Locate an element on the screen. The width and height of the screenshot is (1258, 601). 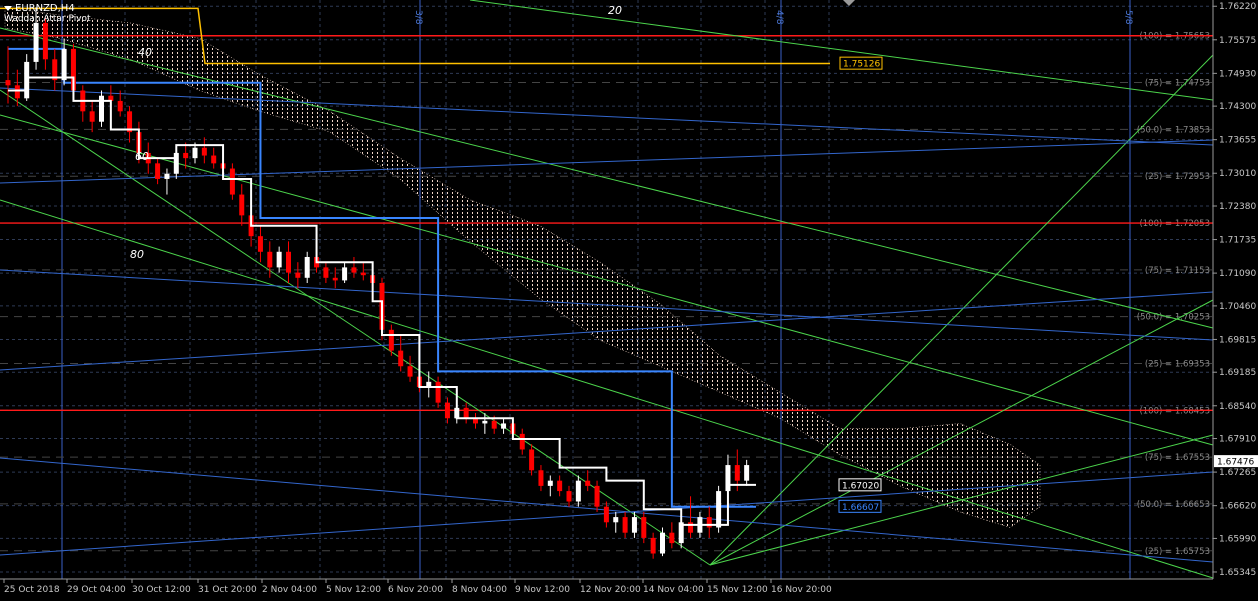
price-tick-label: 1.75575 is located at coordinates (1237, 41).